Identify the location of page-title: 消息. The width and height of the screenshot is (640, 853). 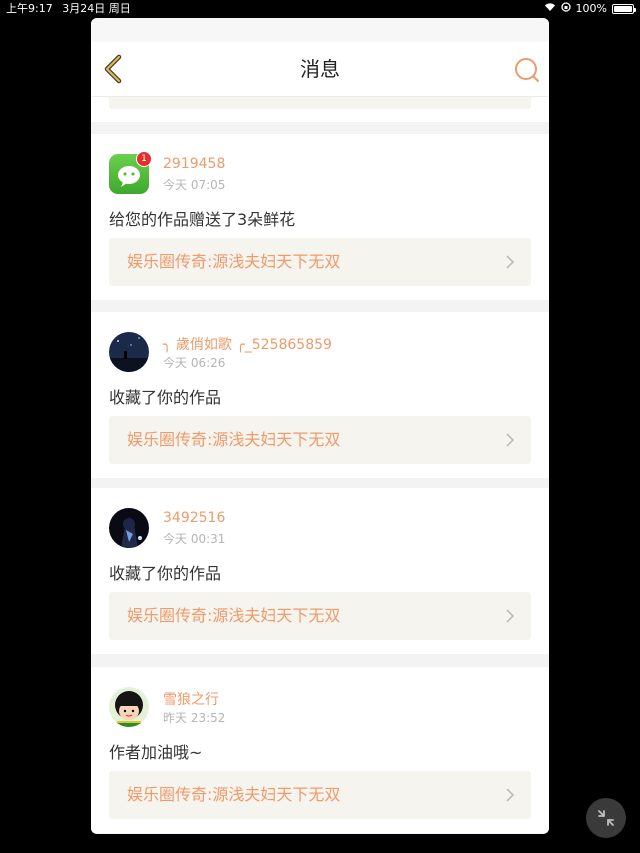
(320, 69).